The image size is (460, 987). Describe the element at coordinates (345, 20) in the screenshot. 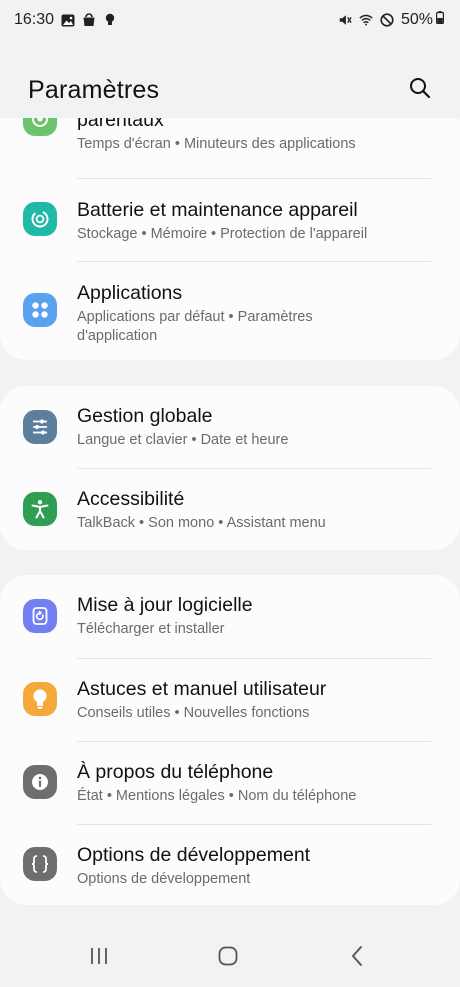

I see `mute-icon` at that location.